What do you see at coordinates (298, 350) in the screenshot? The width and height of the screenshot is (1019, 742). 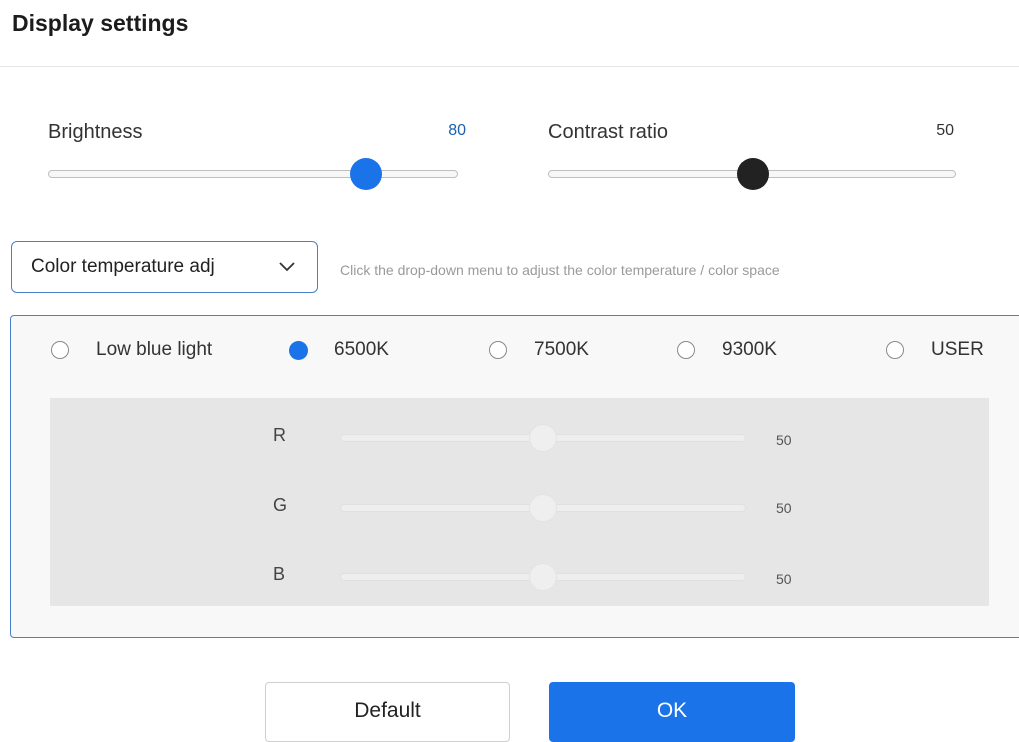 I see `radio-selected-icon` at bounding box center [298, 350].